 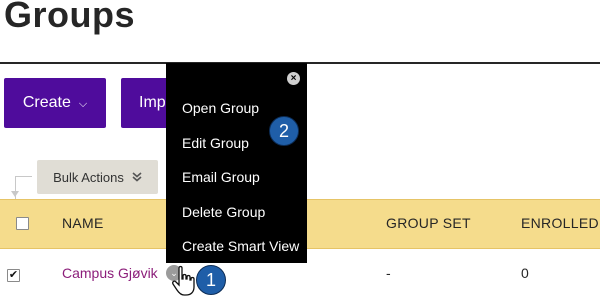 I want to click on menu-item-open-group: Open Group, so click(x=220, y=108).